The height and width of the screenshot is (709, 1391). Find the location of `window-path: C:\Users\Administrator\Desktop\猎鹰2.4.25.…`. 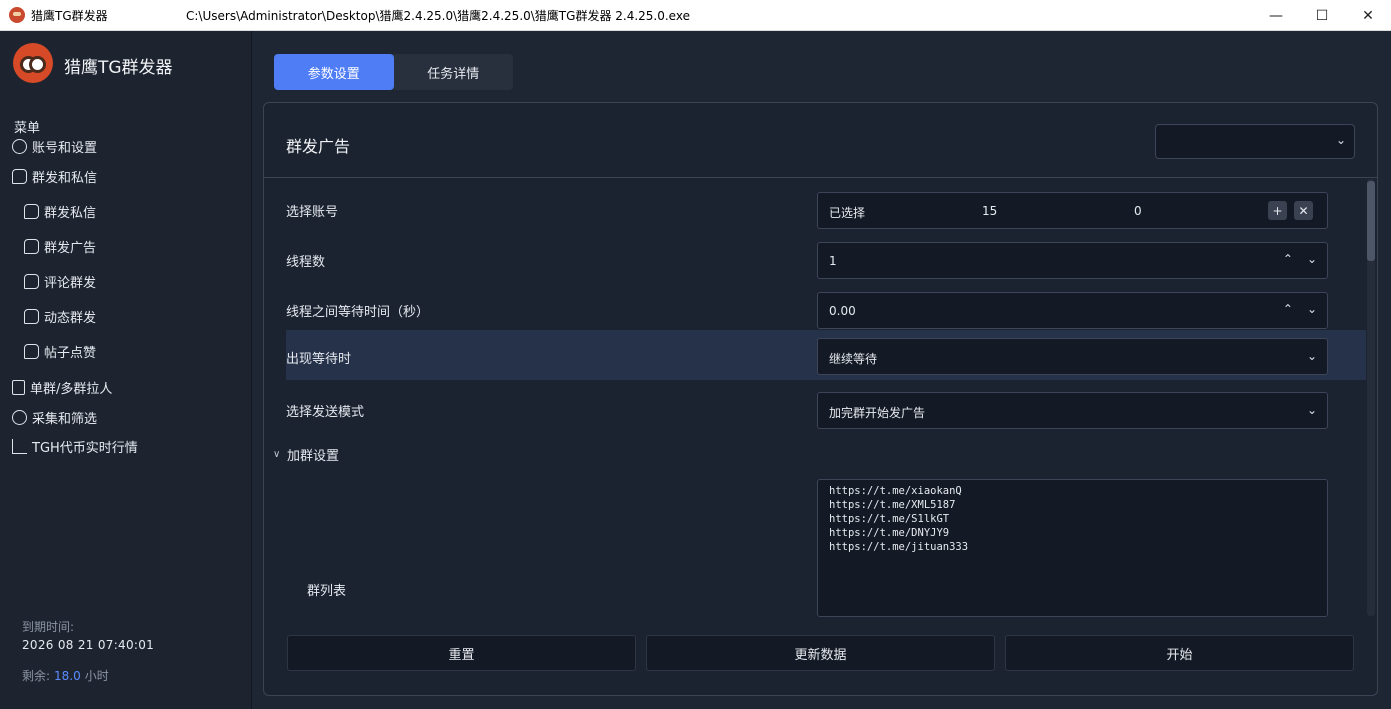

window-path: C:\Users\Administrator\Desktop\猎鹰2.4.25.… is located at coordinates (438, 15).